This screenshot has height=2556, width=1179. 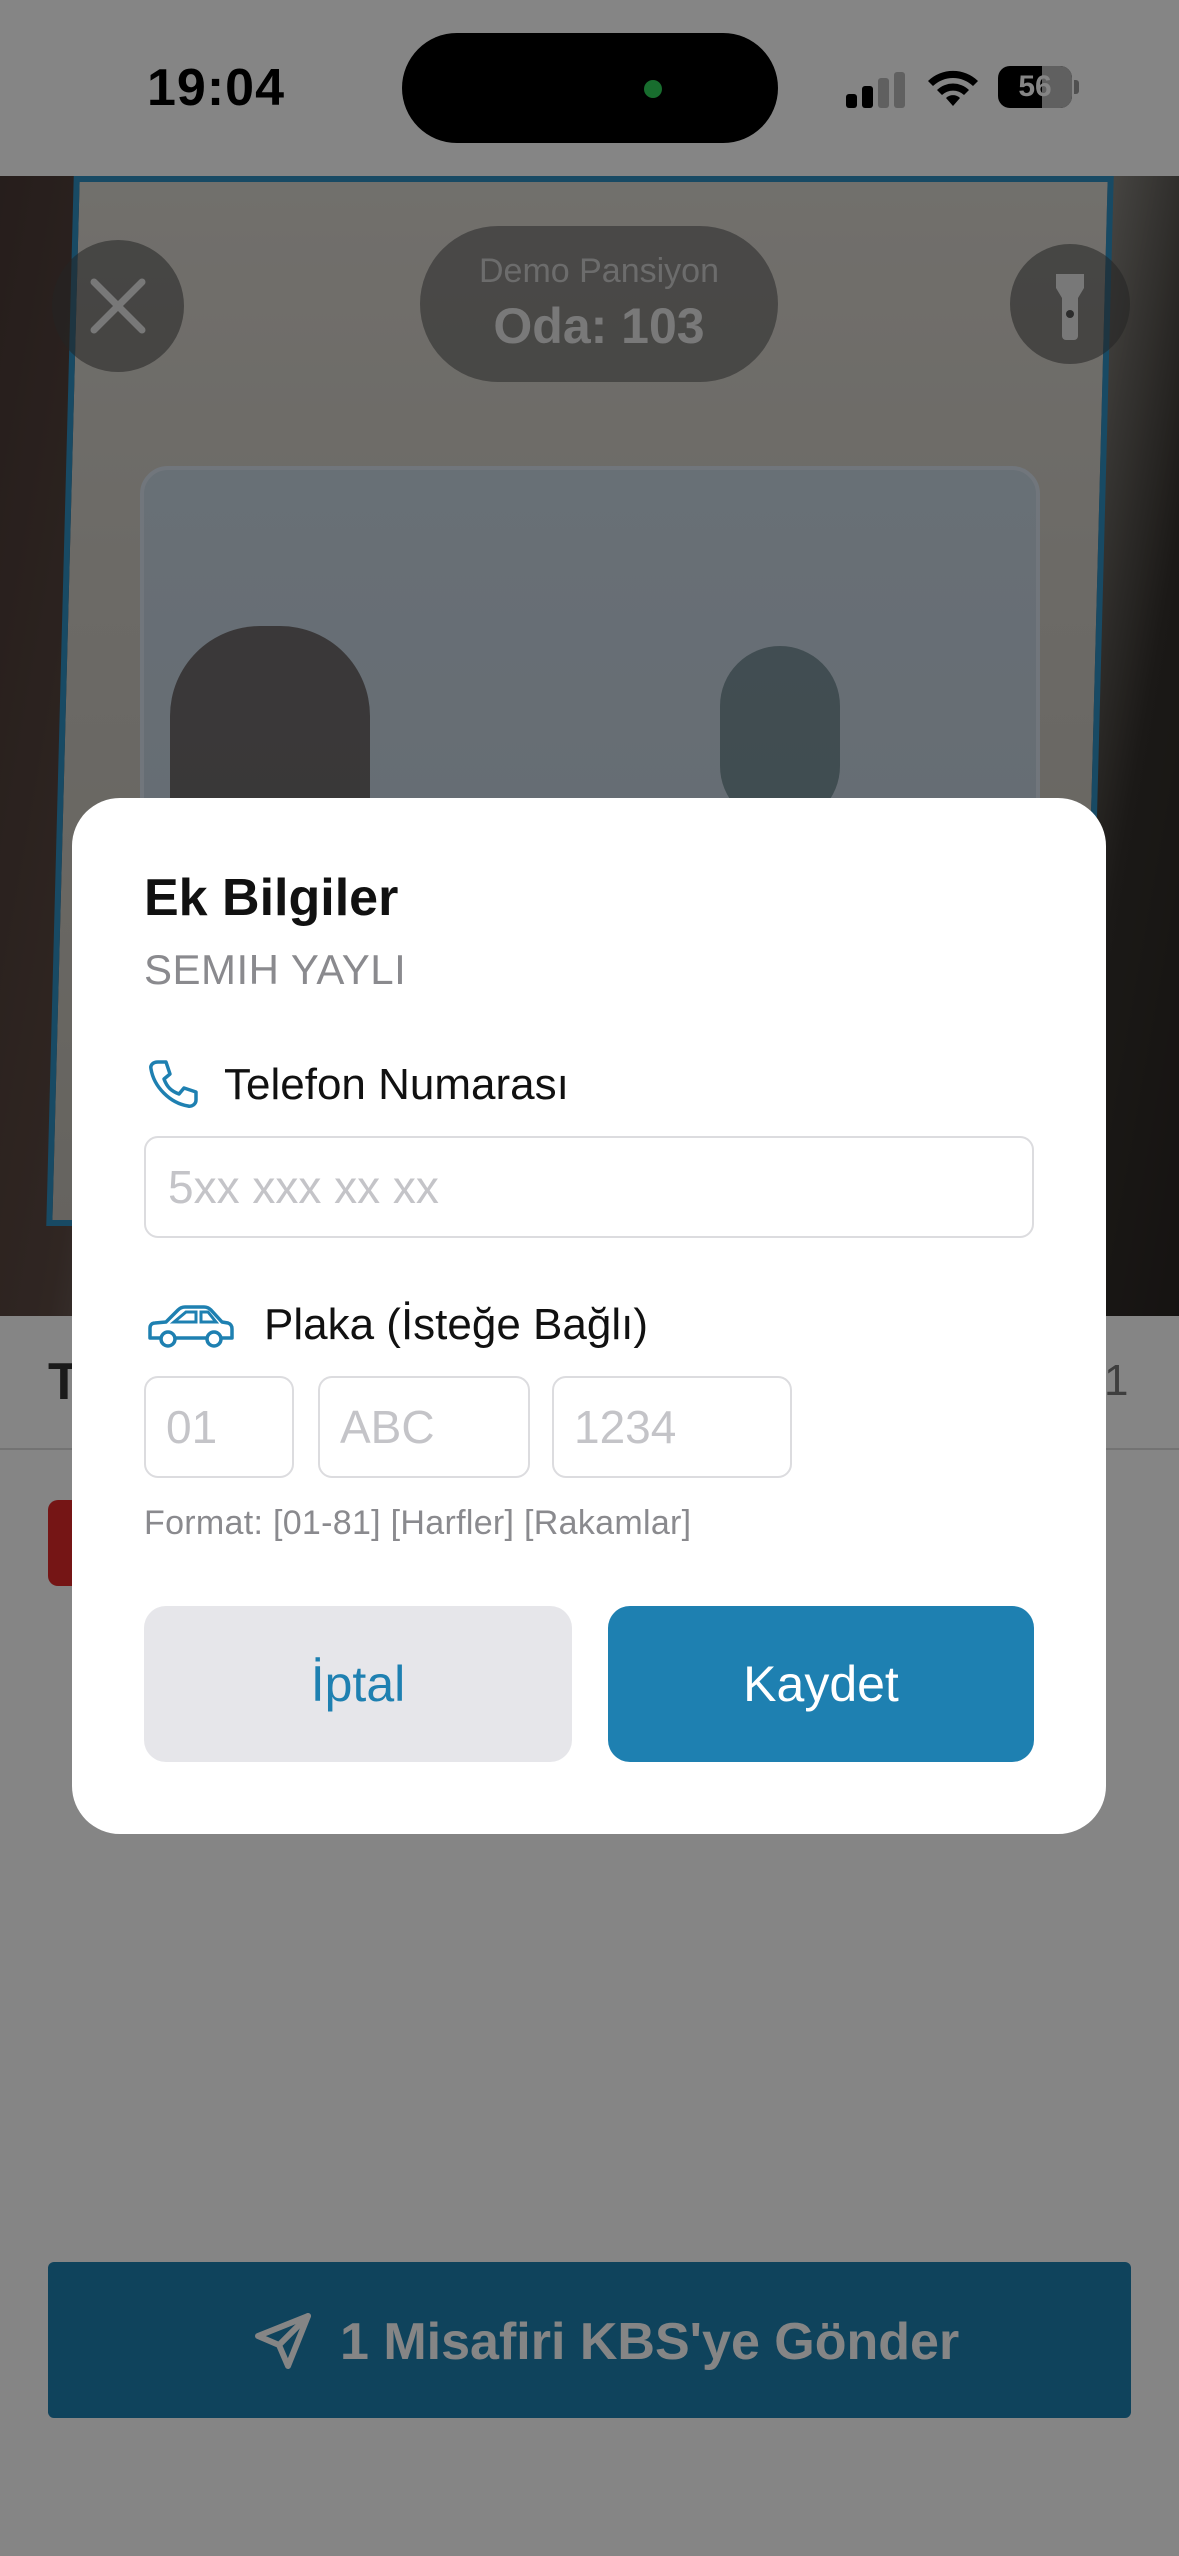 I want to click on phone-icon, so click(x=173, y=1084).